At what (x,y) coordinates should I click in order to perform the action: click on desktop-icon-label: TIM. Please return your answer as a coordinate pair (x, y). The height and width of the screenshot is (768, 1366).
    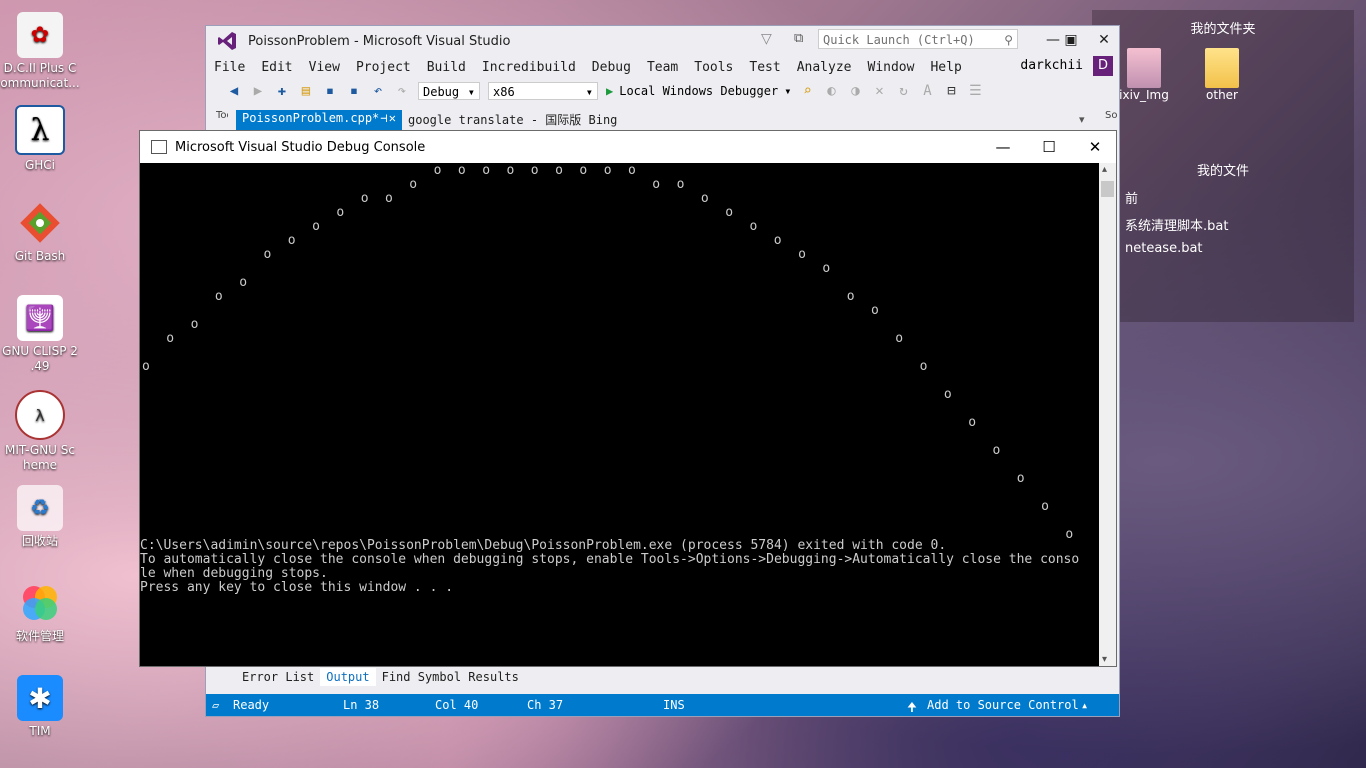
    Looking at the image, I should click on (40, 731).